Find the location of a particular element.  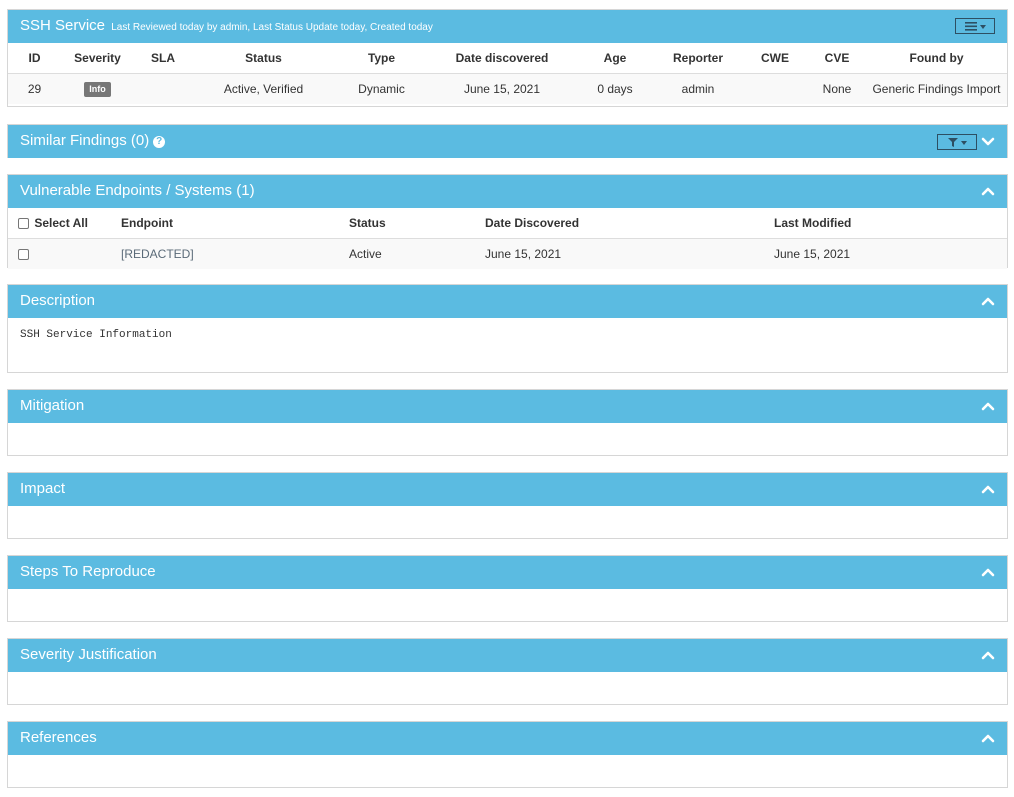

impact-panel: Impact is located at coordinates (507, 505).